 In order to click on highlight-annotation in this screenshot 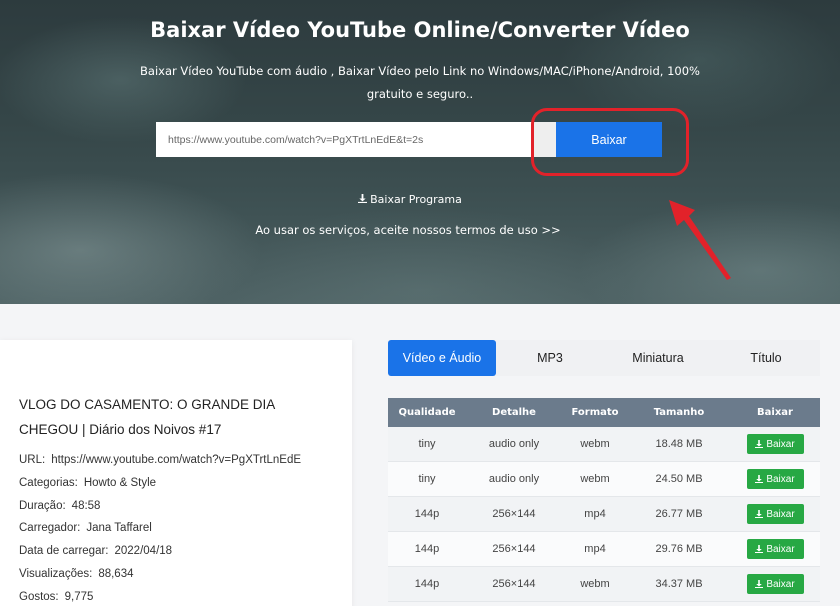, I will do `click(610, 142)`.